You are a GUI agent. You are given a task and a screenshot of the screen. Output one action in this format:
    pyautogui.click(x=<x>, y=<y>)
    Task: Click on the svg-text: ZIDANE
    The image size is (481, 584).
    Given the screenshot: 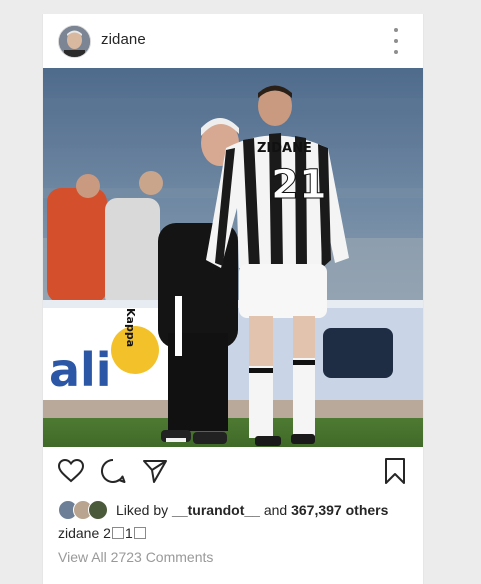 What is the action you would take?
    pyautogui.click(x=284, y=148)
    